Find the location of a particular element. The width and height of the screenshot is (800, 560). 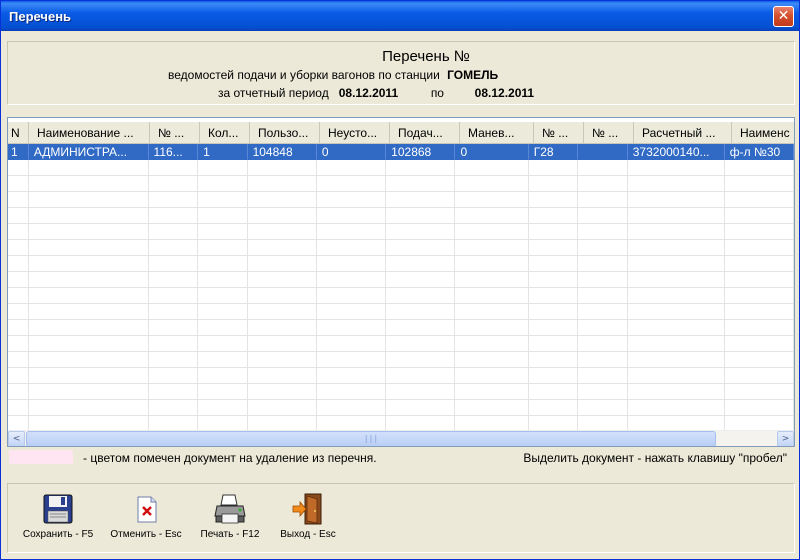

close-button: ✕ is located at coordinates (783, 16).